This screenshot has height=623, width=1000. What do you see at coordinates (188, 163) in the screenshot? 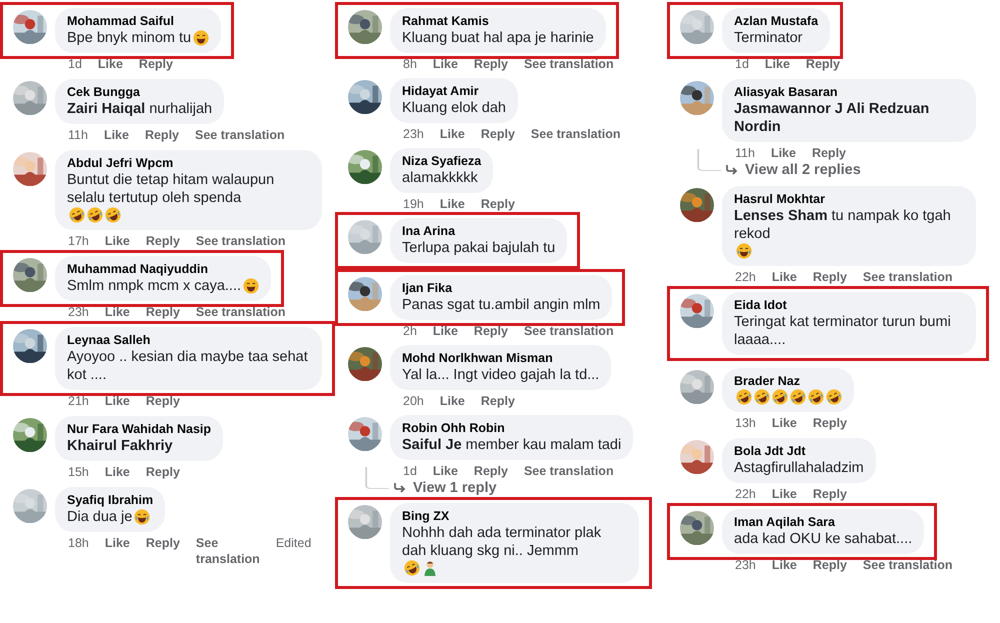
I see `commenter-name: Abdul Jefri Wpcm` at bounding box center [188, 163].